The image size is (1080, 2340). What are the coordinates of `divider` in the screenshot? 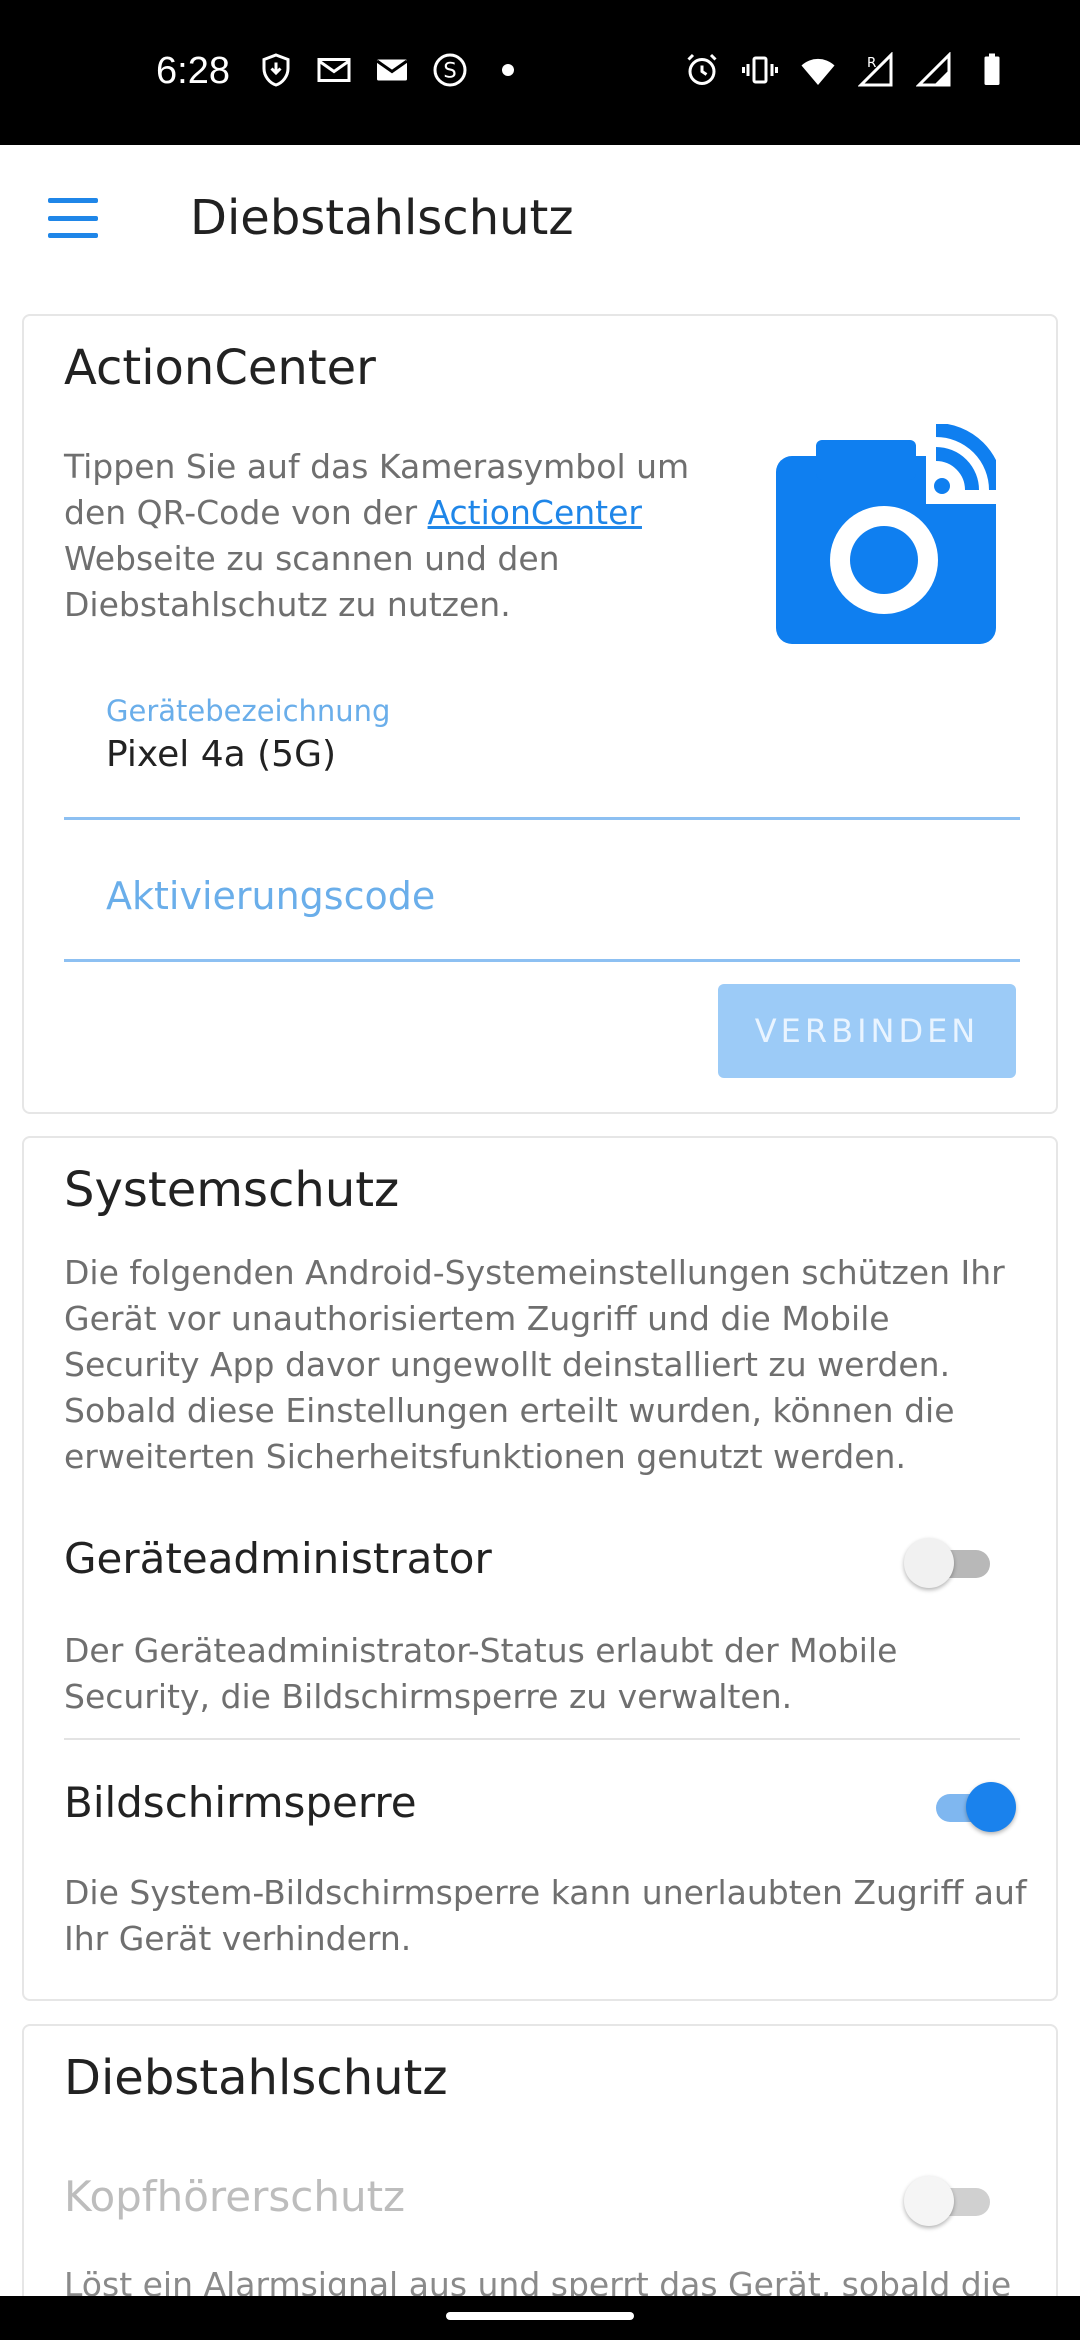 It's located at (542, 1739).